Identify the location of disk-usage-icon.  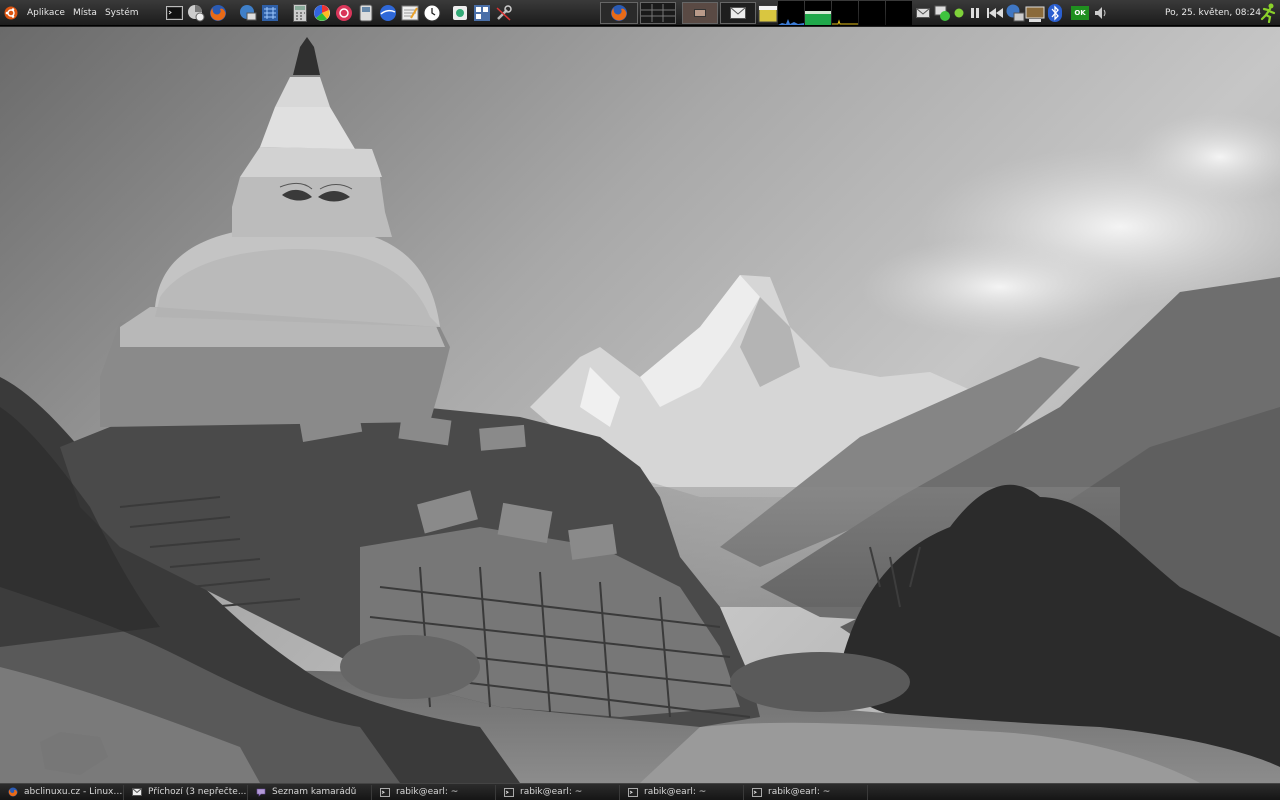
(196, 13).